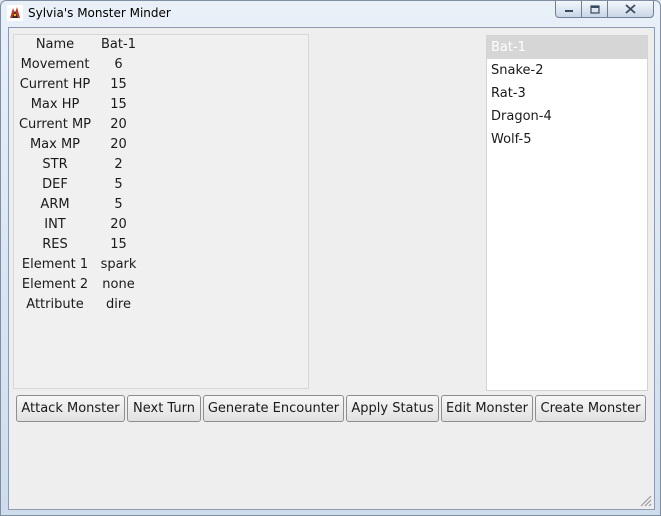 The image size is (661, 516). I want to click on resize-grip-icon, so click(645, 500).